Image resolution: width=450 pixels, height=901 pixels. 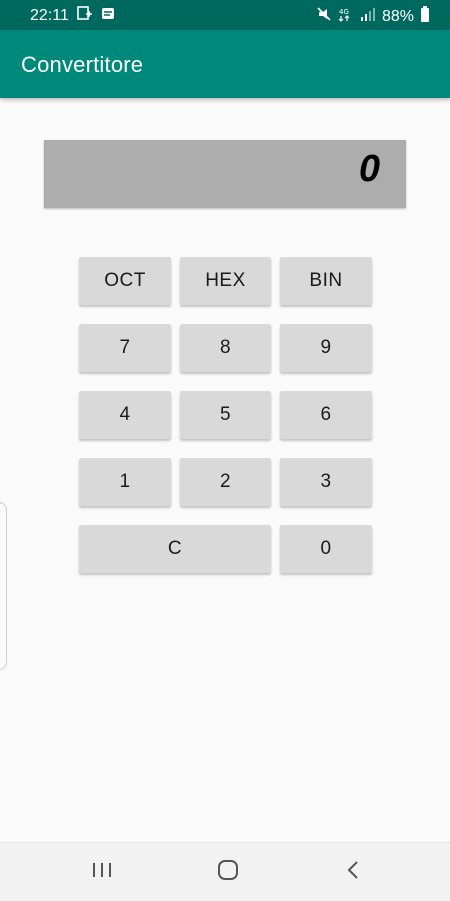 What do you see at coordinates (225, 64) in the screenshot?
I see `app-bar: Convertitore` at bounding box center [225, 64].